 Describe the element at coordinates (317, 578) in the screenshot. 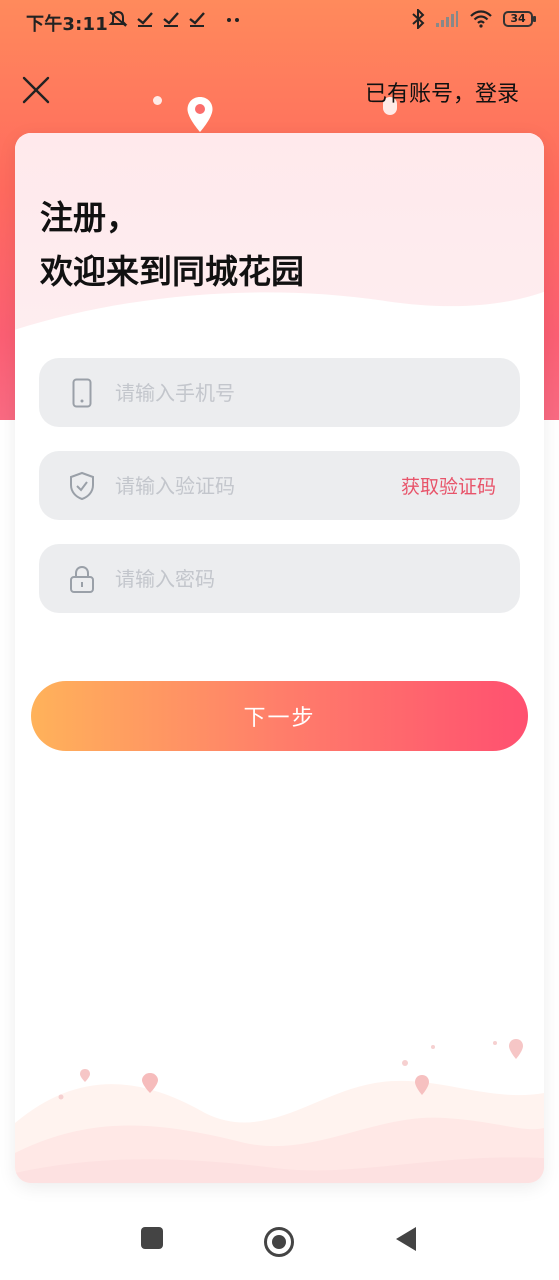

I see `password-input` at that location.